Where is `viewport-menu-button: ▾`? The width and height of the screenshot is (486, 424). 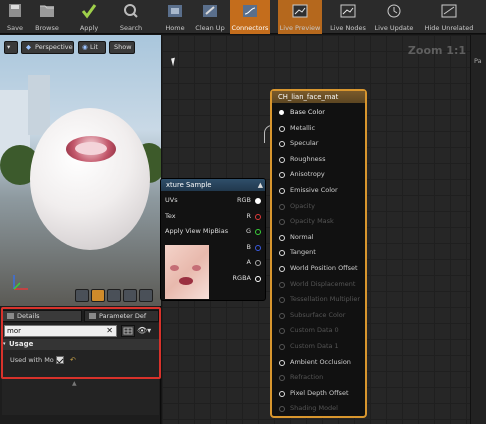
viewport-menu-button: ▾ is located at coordinates (11, 47).